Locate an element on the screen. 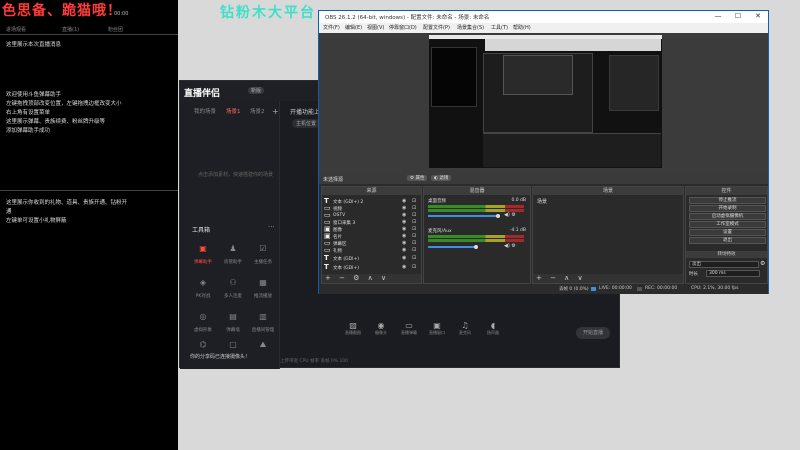 The height and width of the screenshot is (450, 800). menu-edit: 编辑(E) is located at coordinates (353, 27).